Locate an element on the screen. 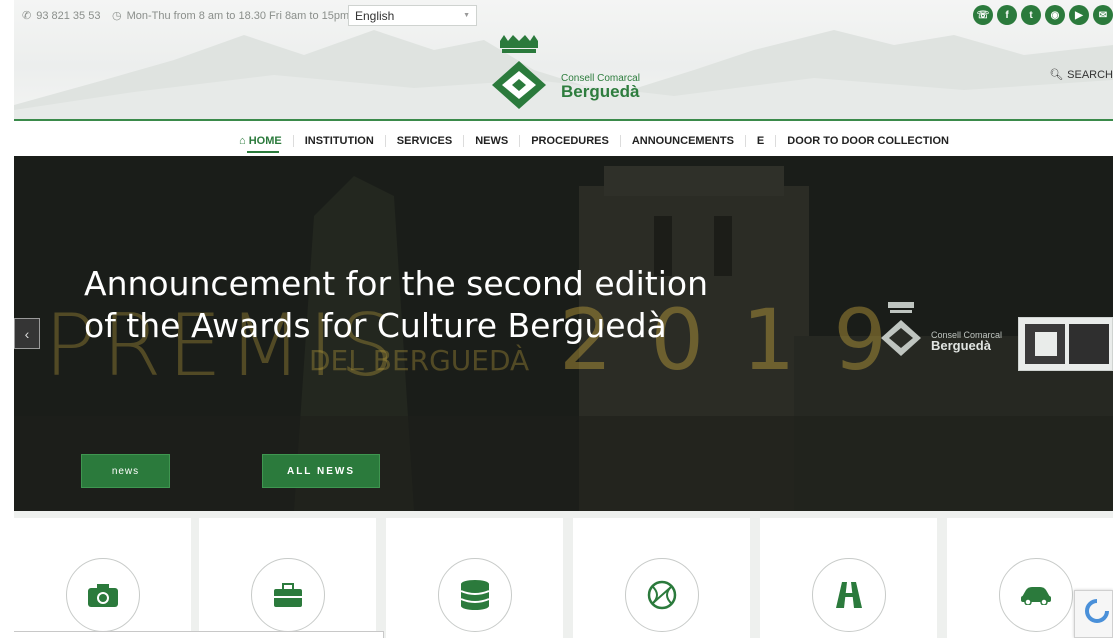 The width and height of the screenshot is (1113, 638). all-news-button: ALL NEWS is located at coordinates (321, 471).